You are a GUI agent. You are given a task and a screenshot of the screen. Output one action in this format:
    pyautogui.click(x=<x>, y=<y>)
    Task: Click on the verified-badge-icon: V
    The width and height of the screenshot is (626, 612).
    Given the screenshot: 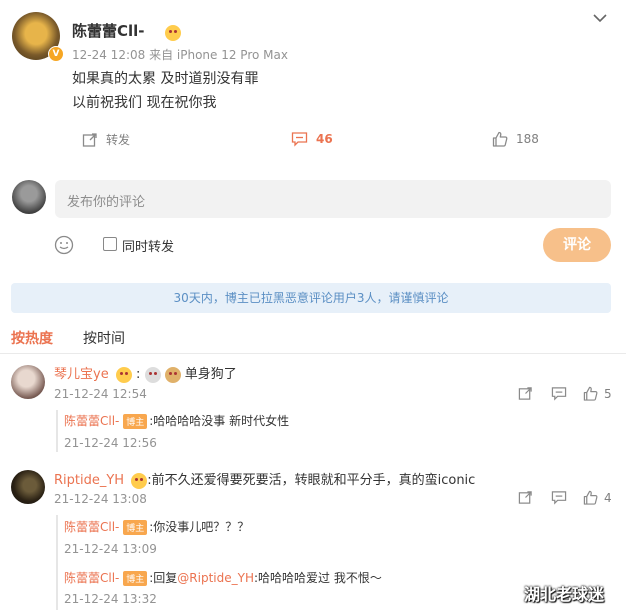 What is the action you would take?
    pyautogui.click(x=56, y=54)
    